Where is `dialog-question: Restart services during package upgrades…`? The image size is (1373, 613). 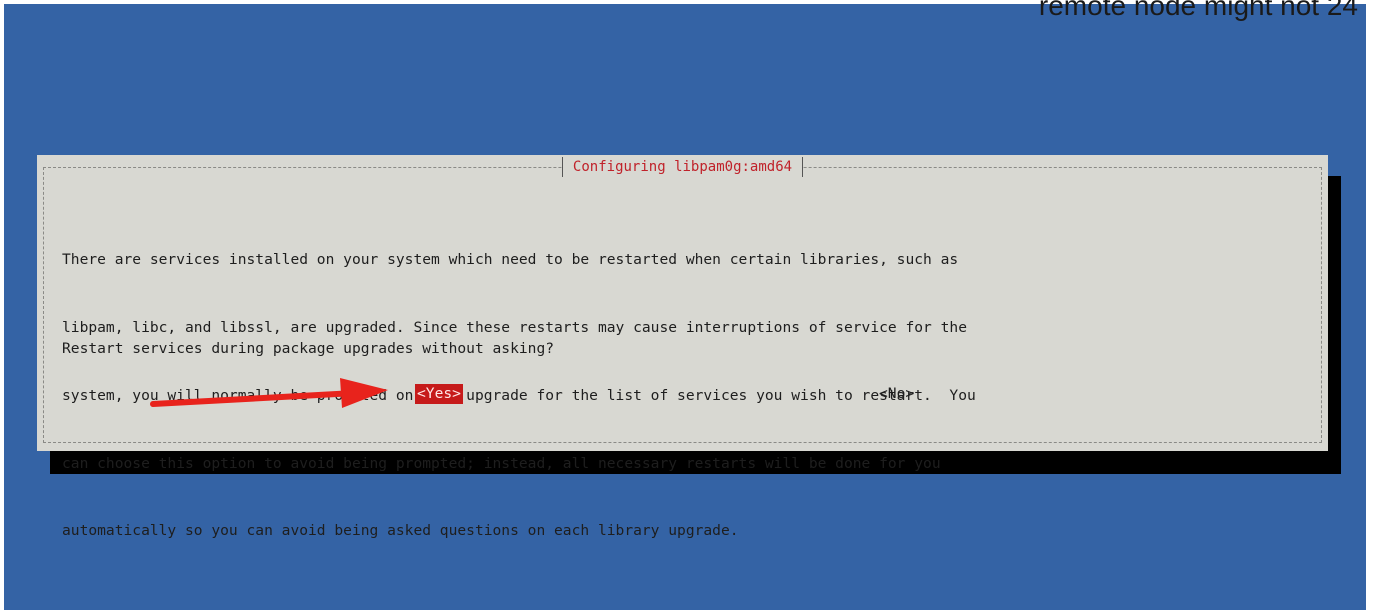 dialog-question: Restart services during package upgrades… is located at coordinates (308, 348).